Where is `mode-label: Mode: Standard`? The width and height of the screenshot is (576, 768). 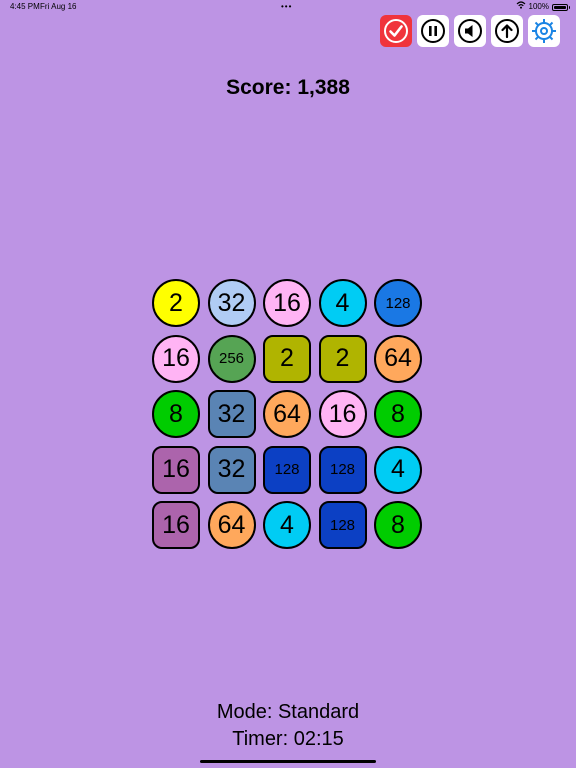
mode-label: Mode: Standard is located at coordinates (288, 712).